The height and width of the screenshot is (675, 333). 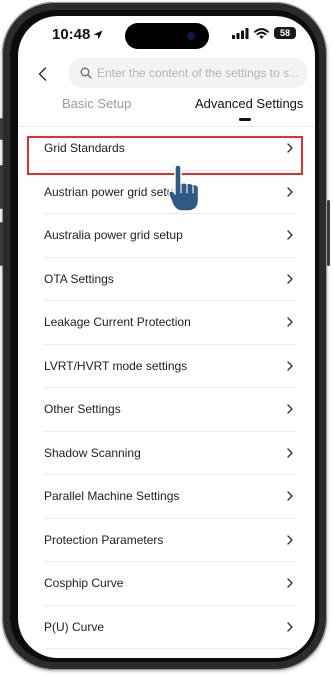 I want to click on search-row, so click(x=166, y=74).